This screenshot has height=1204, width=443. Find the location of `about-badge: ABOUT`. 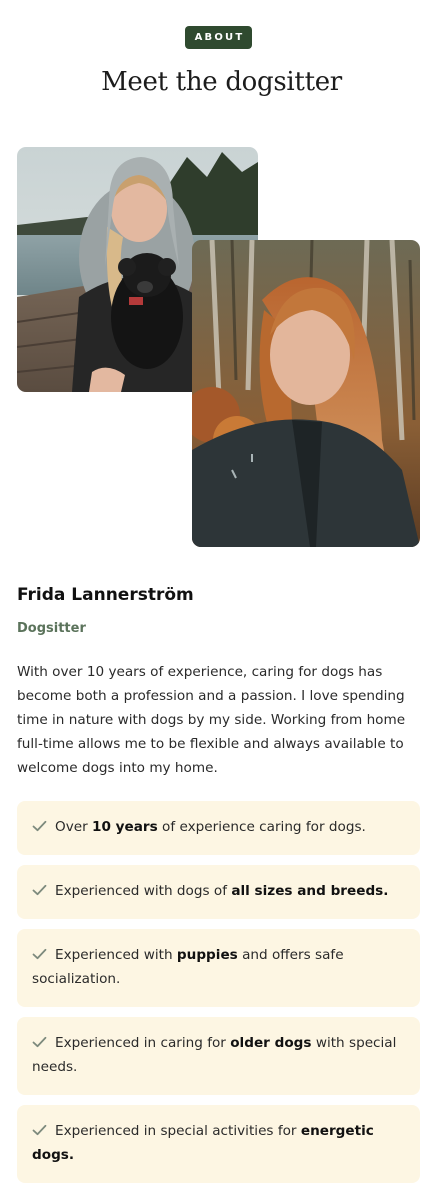

about-badge: ABOUT is located at coordinates (218, 37).